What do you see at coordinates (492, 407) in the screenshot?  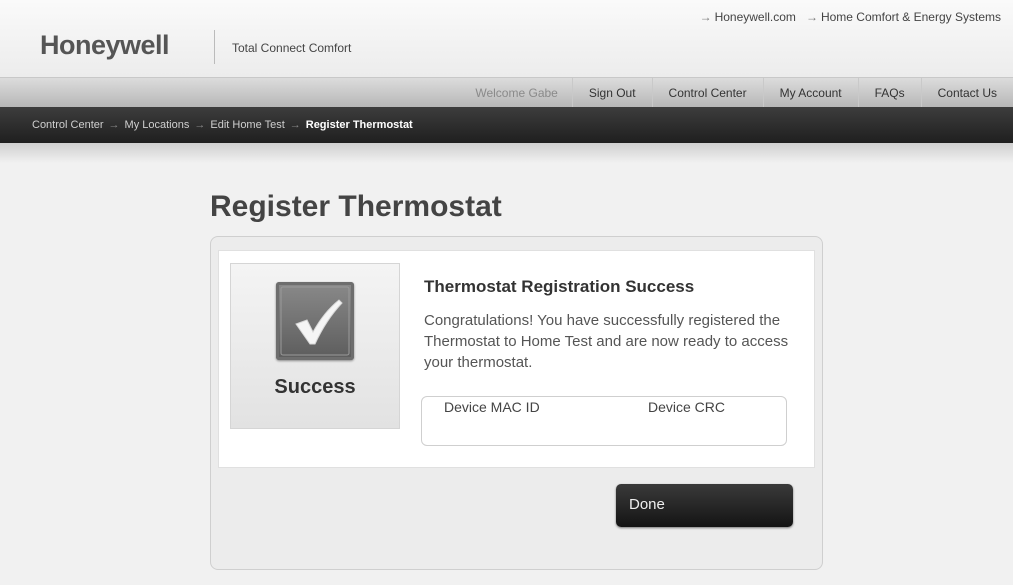 I see `device-mac-label: Device MAC ID` at bounding box center [492, 407].